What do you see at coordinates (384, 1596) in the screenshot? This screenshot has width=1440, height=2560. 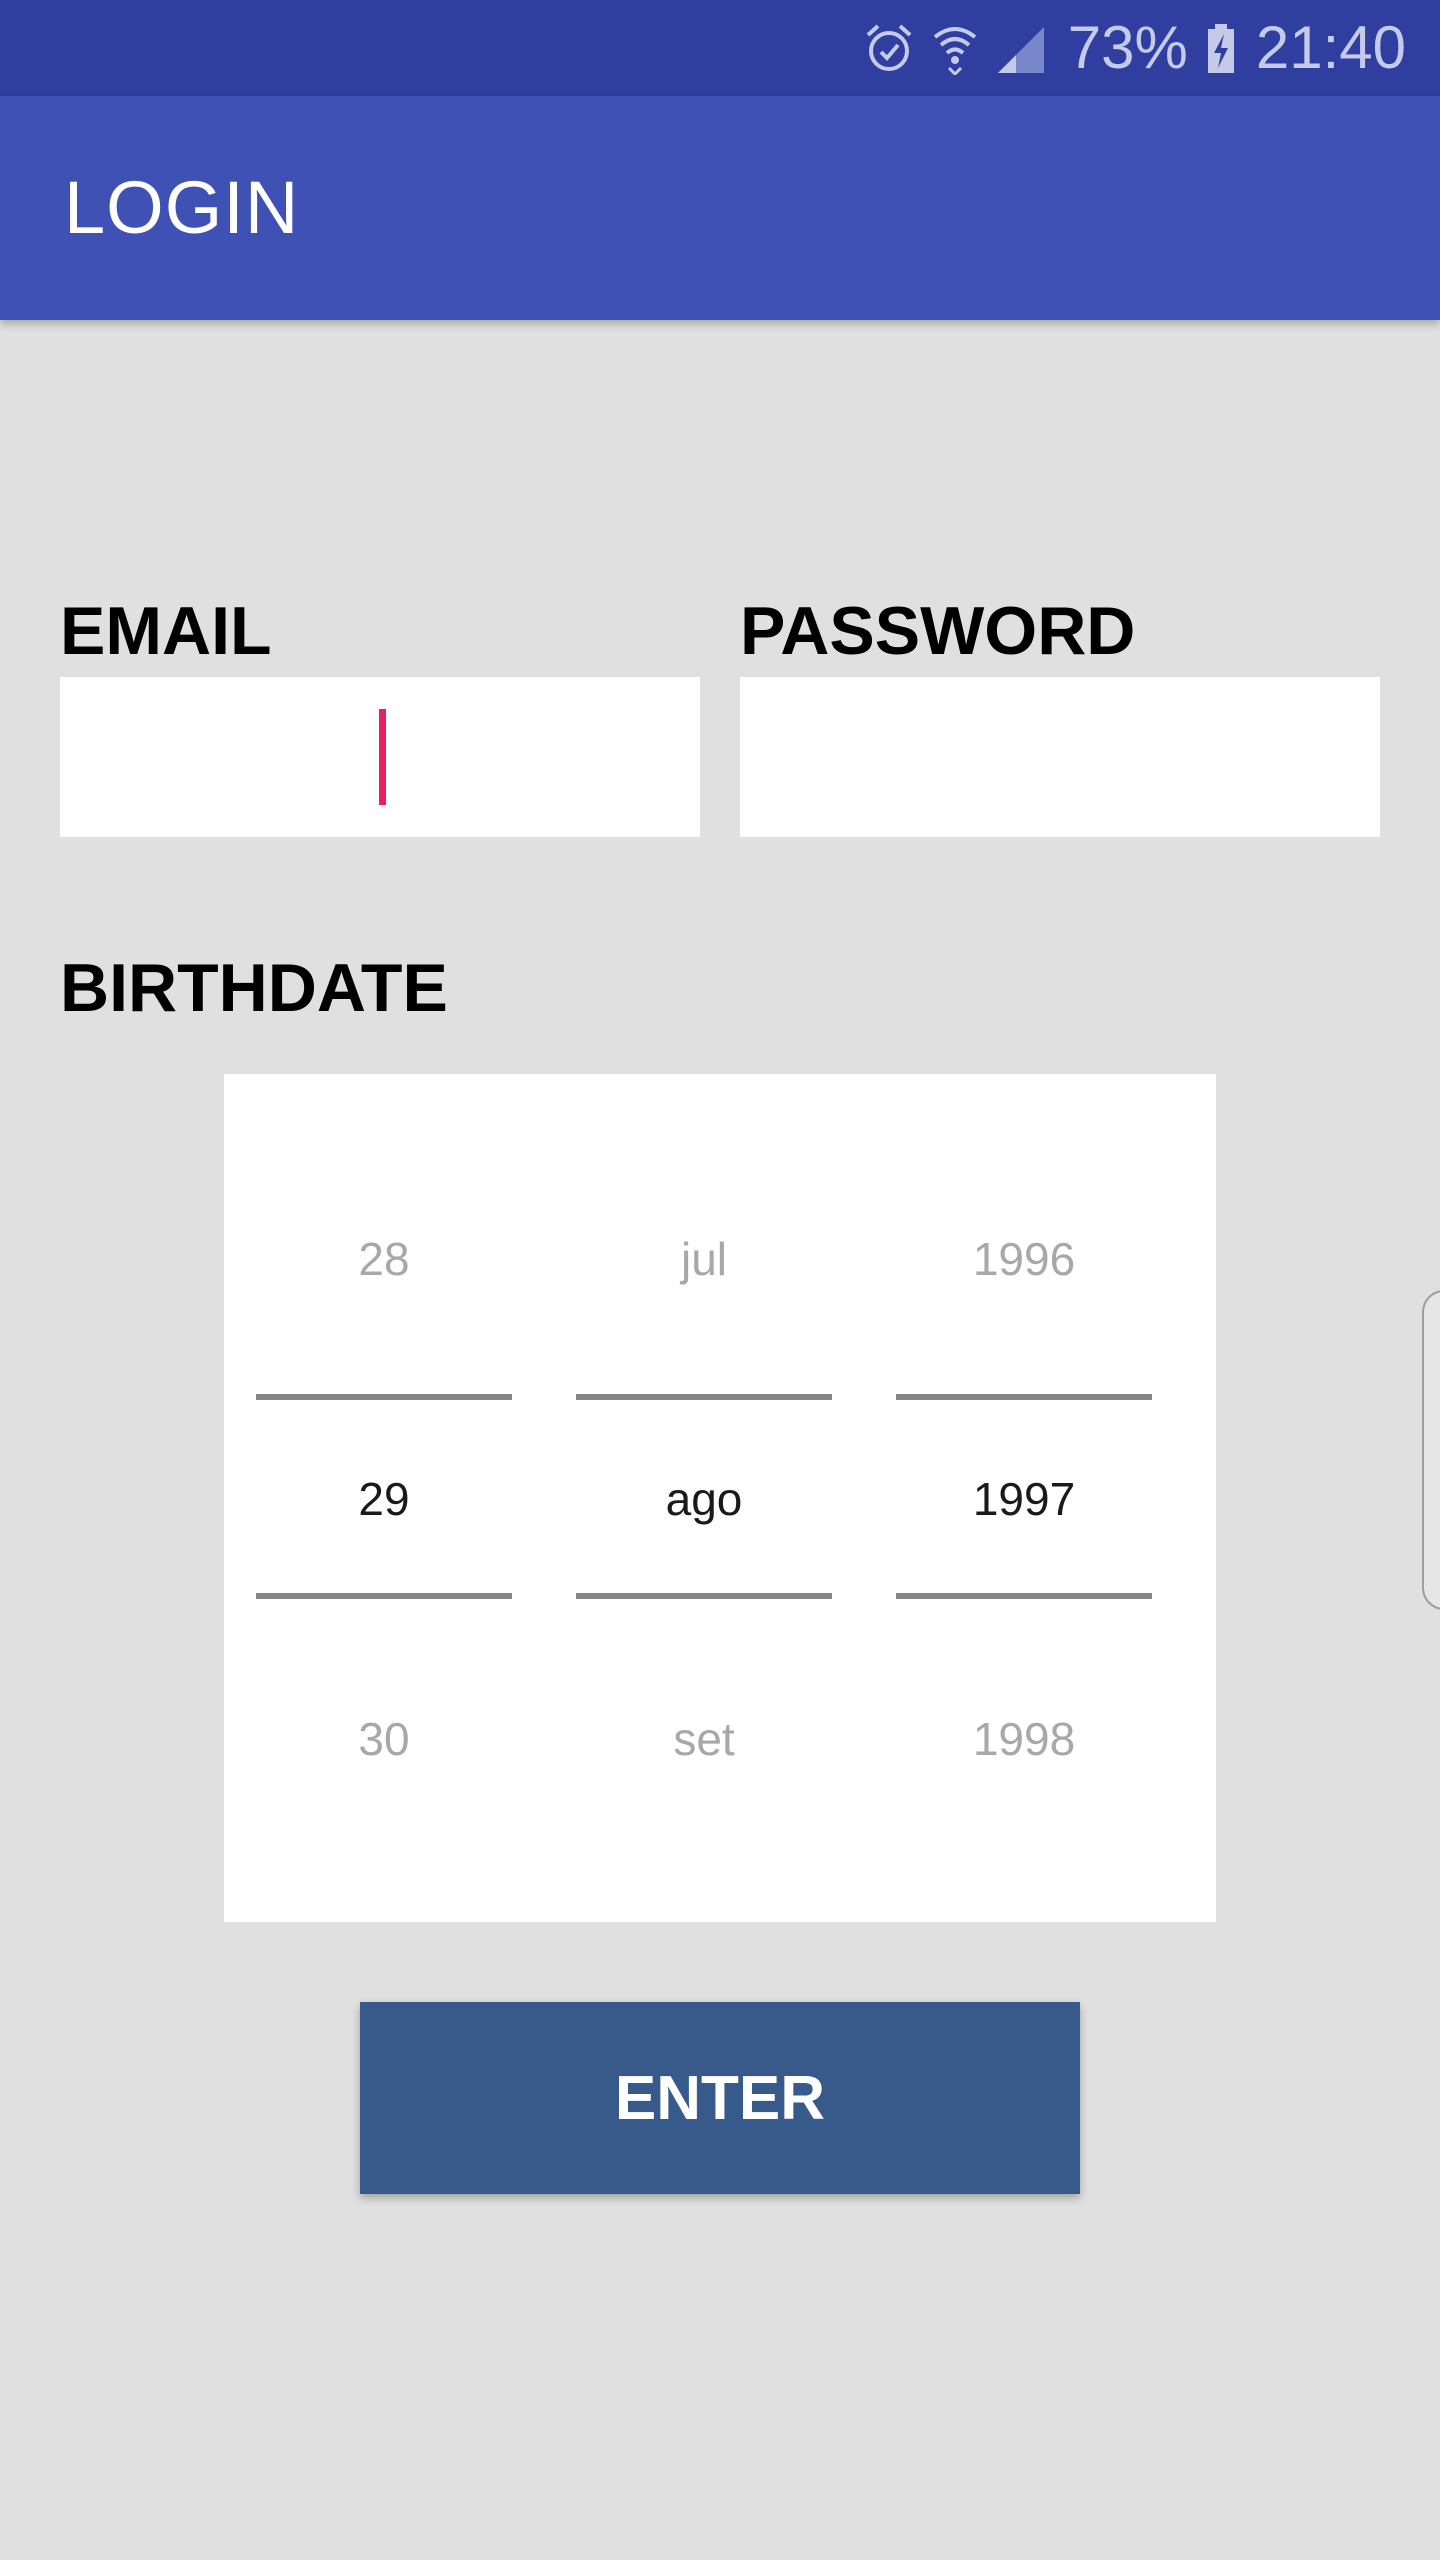 I see `day-divider-bottom` at bounding box center [384, 1596].